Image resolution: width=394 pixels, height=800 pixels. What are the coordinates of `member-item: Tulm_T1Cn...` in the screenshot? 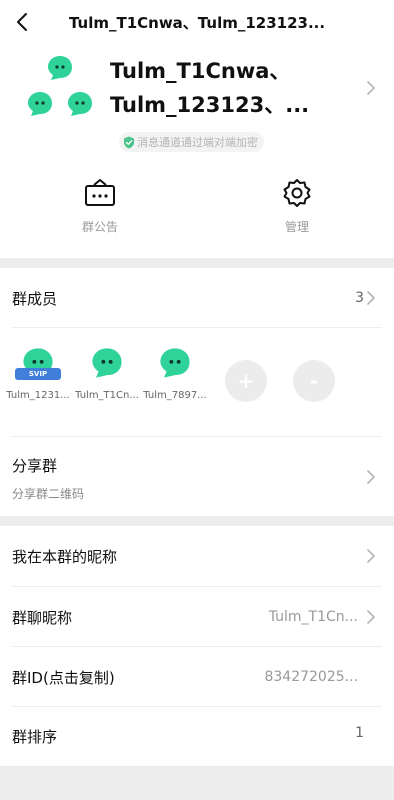 It's located at (107, 373).